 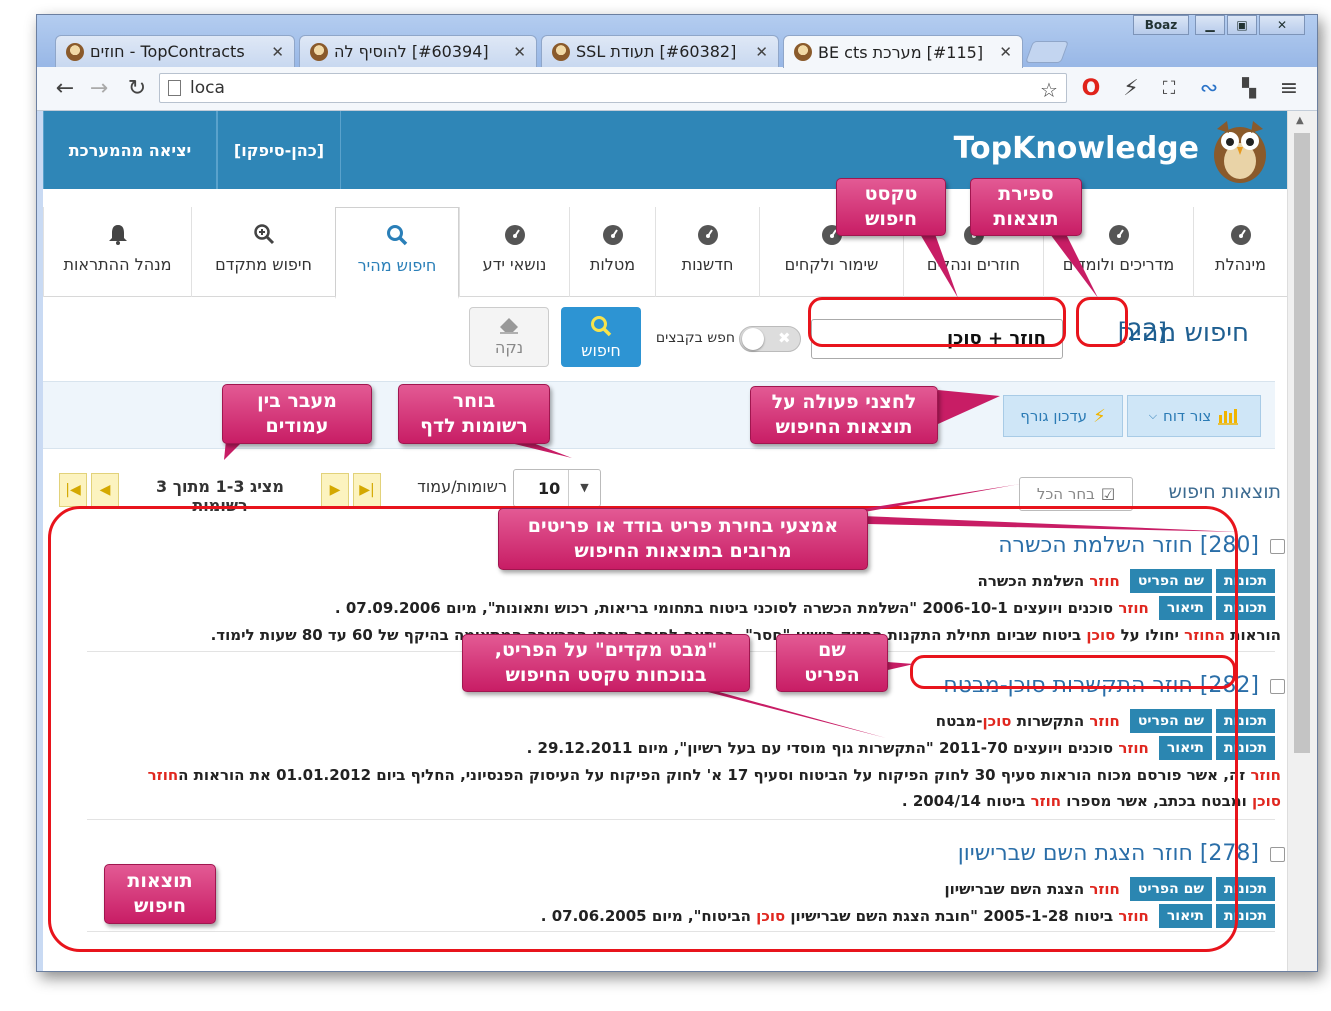 I want to click on brand-title: TopKnowledge, so click(x=1076, y=148).